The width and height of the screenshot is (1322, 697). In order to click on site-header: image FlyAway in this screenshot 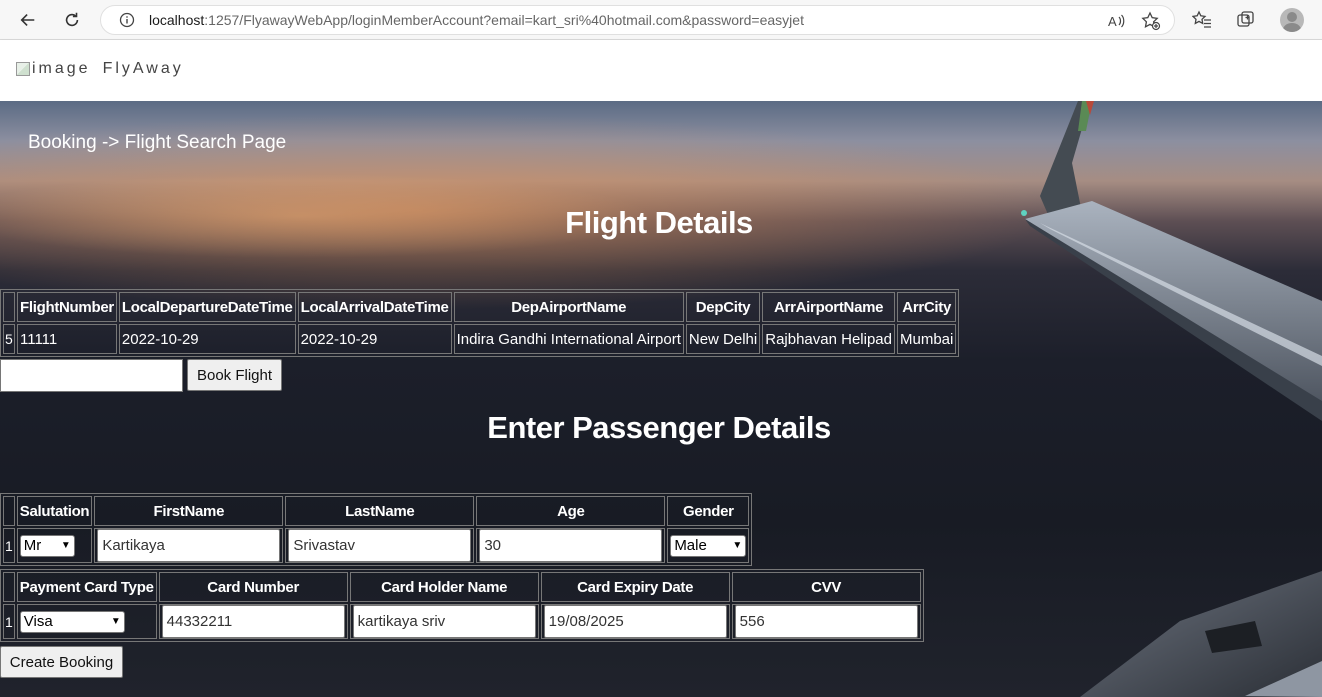, I will do `click(661, 70)`.